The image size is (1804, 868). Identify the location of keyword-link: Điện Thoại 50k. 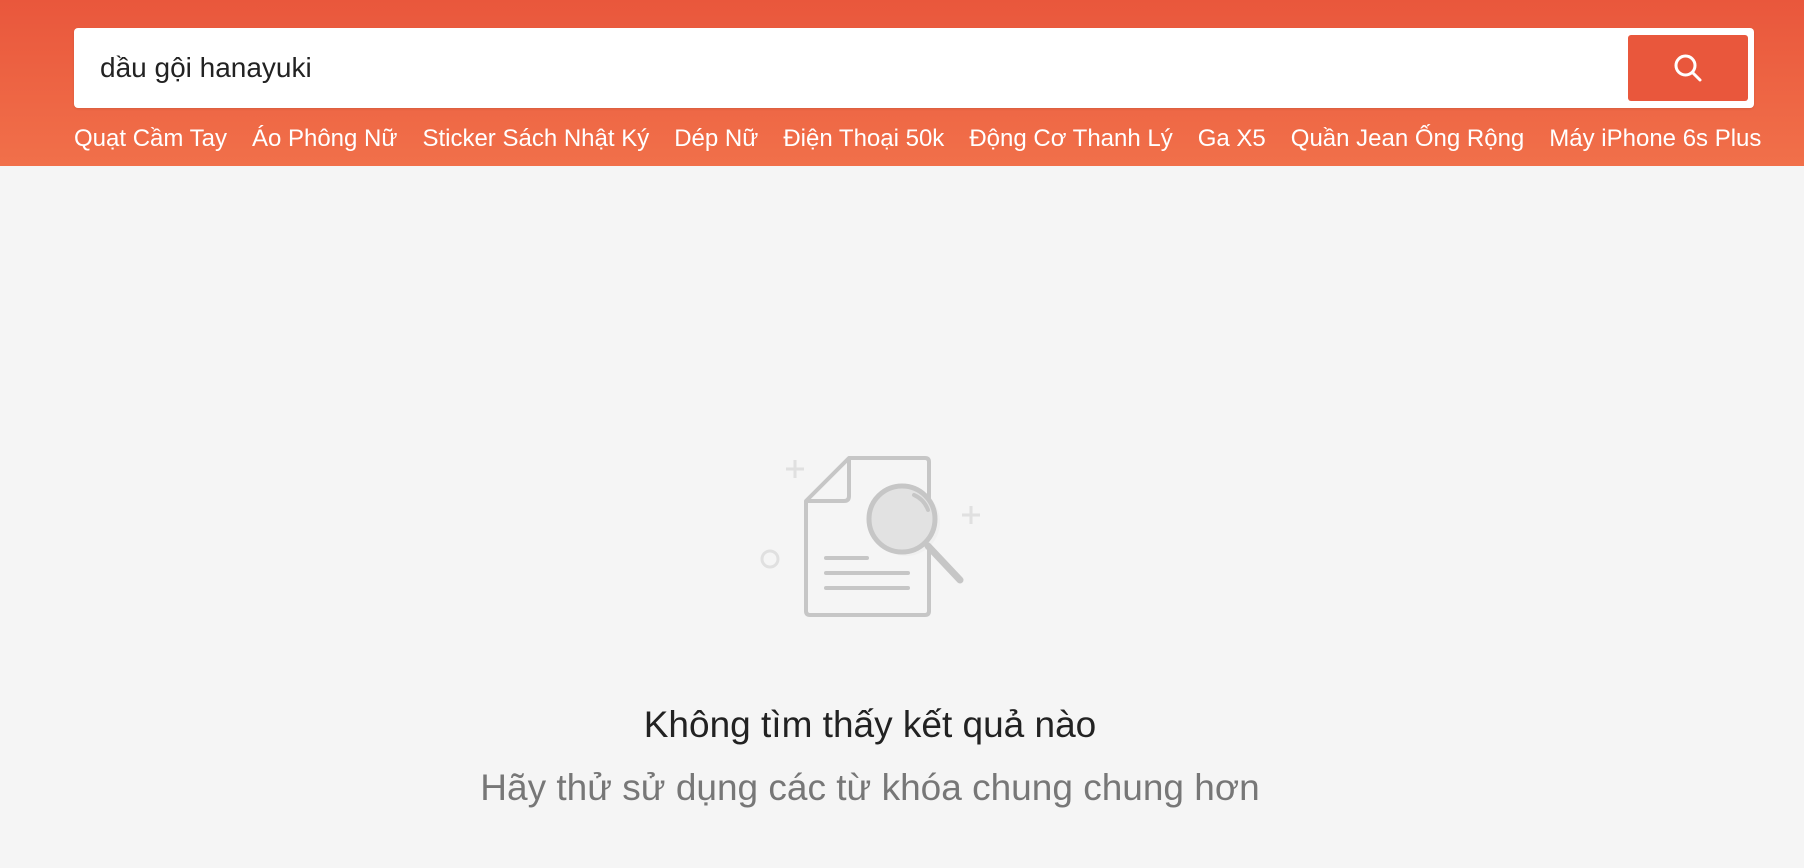
(863, 139).